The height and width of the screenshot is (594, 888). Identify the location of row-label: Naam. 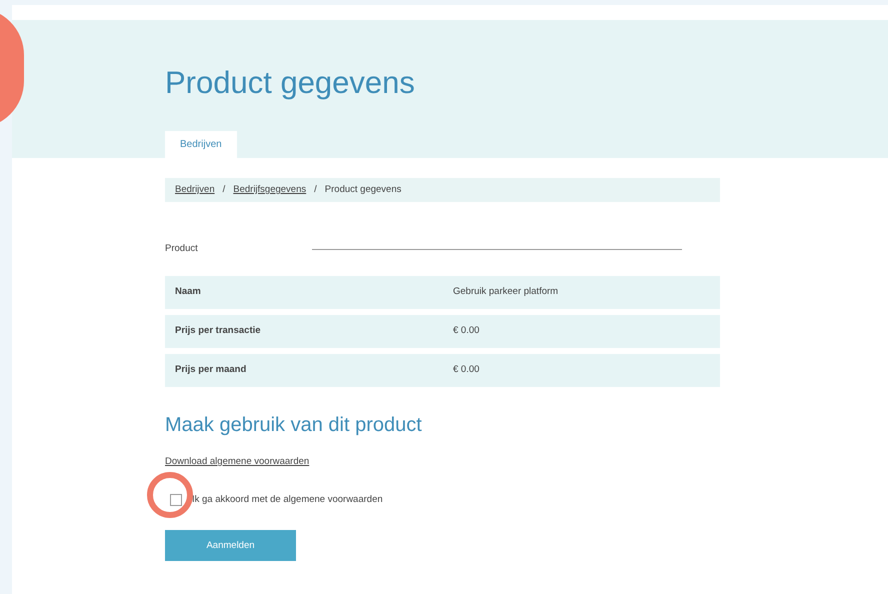
(188, 292).